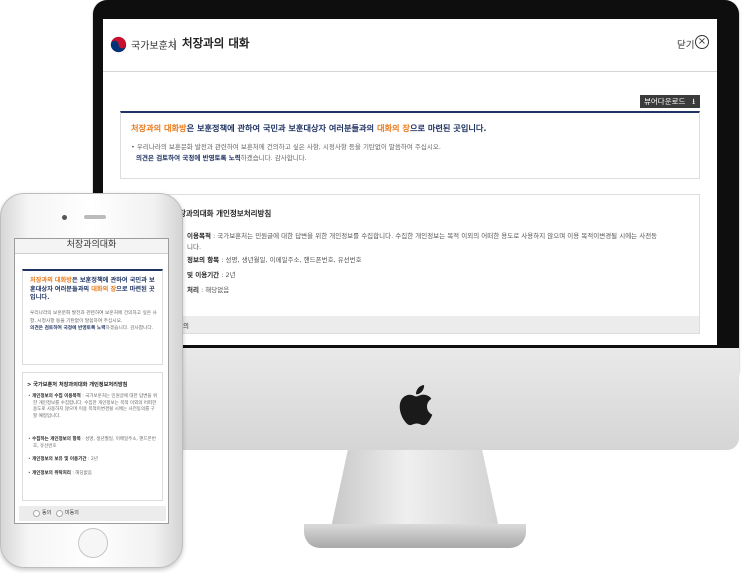  Describe the element at coordinates (92, 513) in the screenshot. I see `mobile-consent-bar: 동의 미동의` at that location.